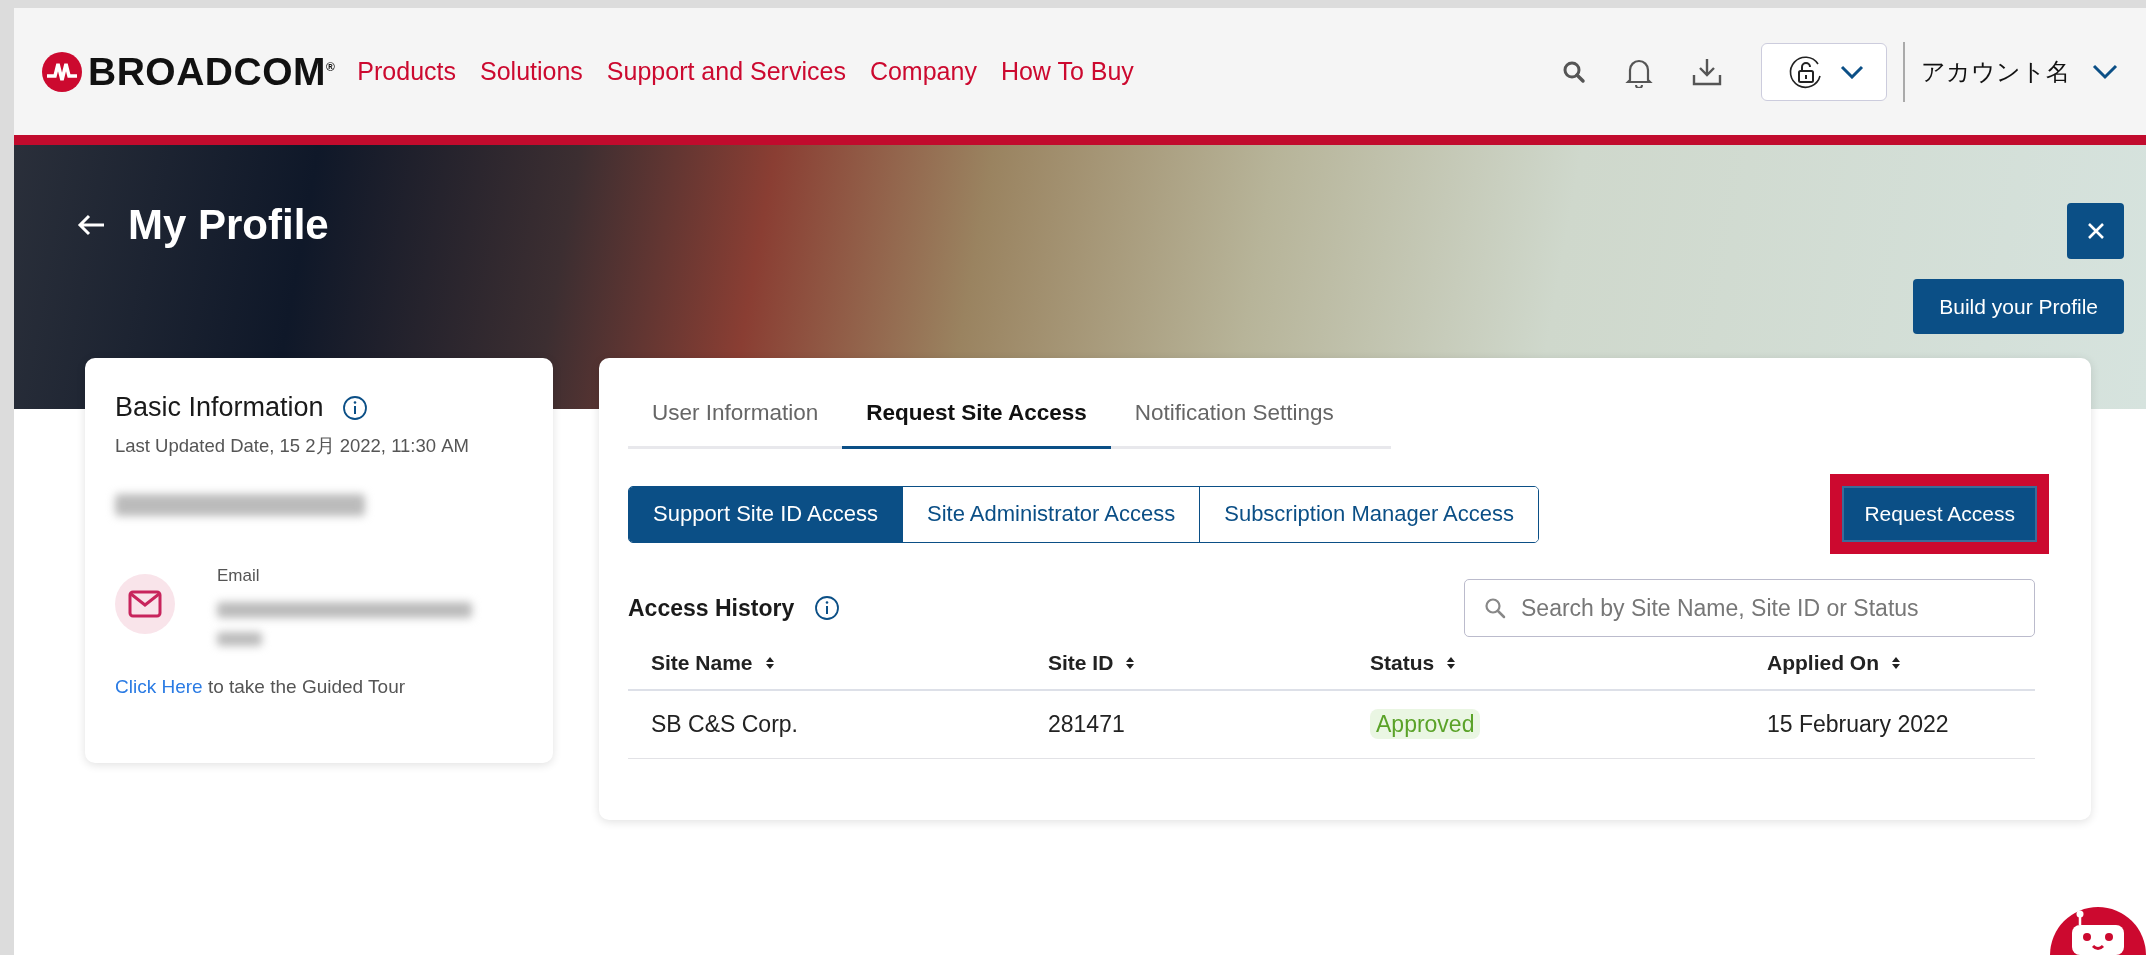 This screenshot has width=2146, height=955. Describe the element at coordinates (261, 687) in the screenshot. I see `guided-tour-text: Click Here to take the Guided Tour` at that location.